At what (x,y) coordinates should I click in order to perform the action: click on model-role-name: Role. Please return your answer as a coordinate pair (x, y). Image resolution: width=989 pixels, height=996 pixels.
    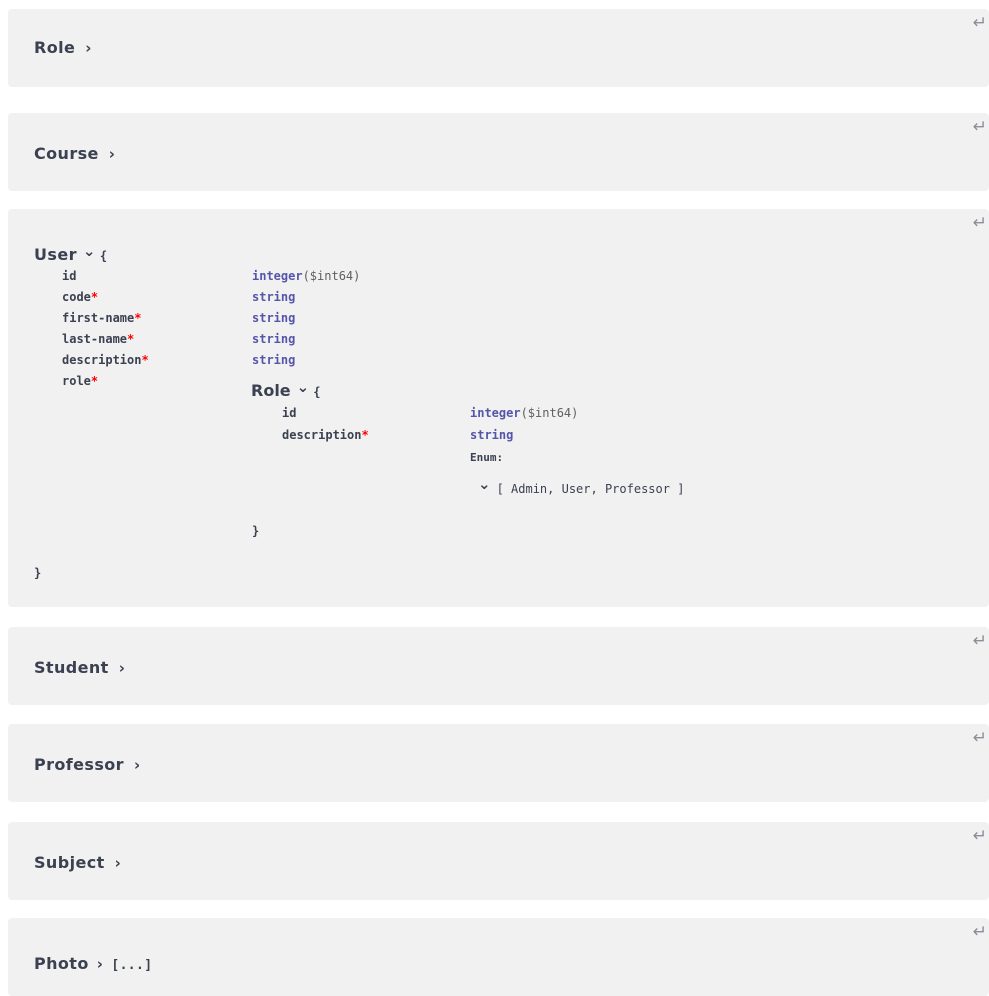
    Looking at the image, I should click on (55, 47).